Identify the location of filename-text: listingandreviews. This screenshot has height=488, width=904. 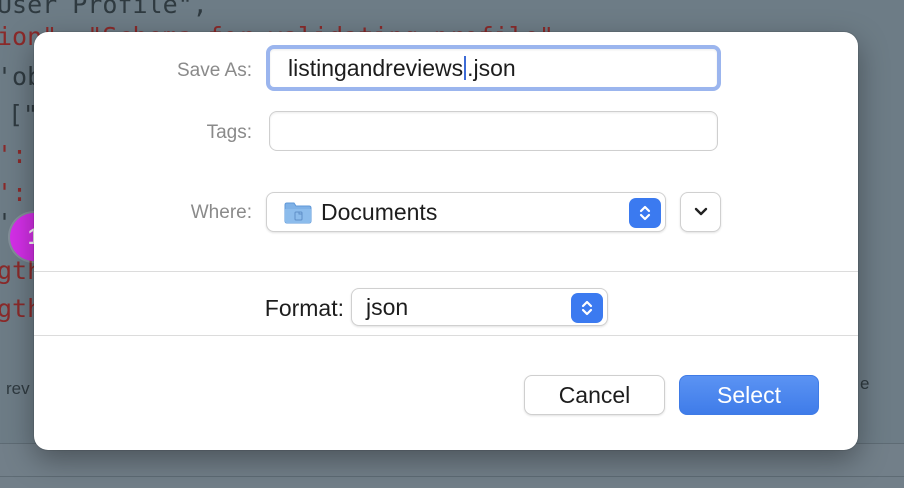
(376, 68).